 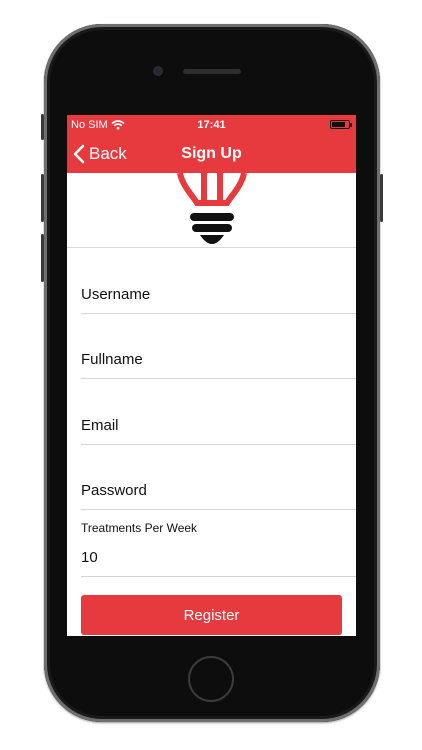 I want to click on treatments-input, so click(x=218, y=557).